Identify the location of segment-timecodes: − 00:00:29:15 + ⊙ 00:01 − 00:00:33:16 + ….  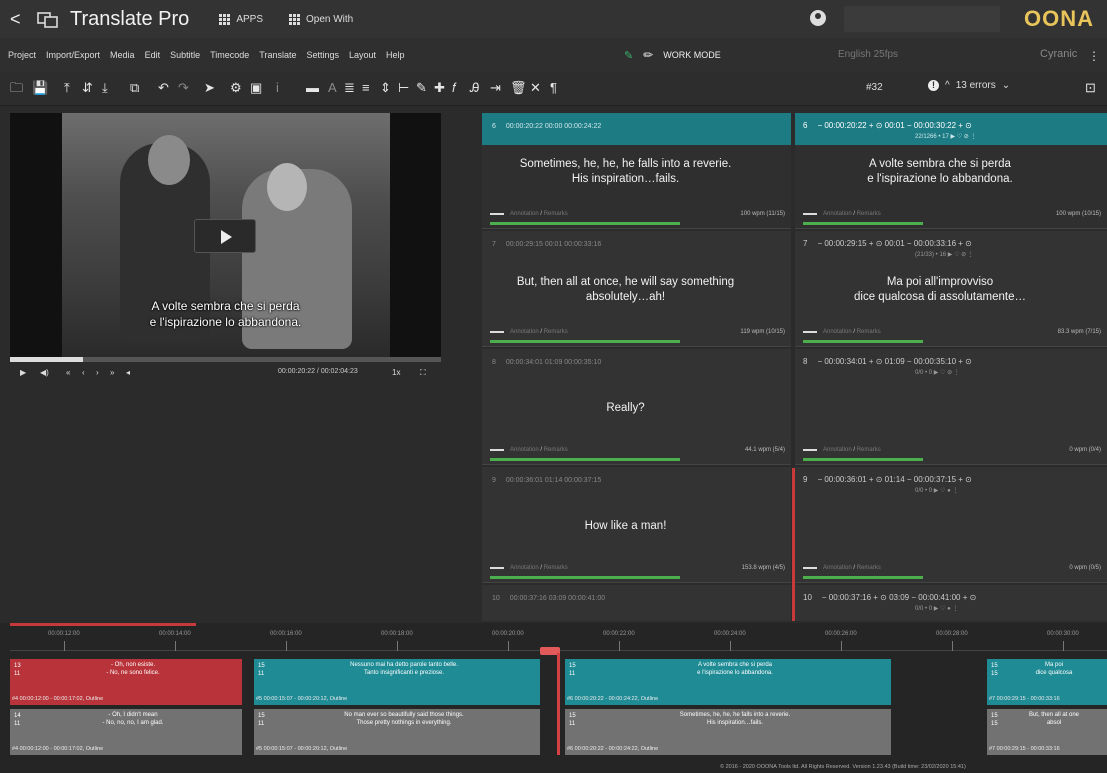
(894, 243).